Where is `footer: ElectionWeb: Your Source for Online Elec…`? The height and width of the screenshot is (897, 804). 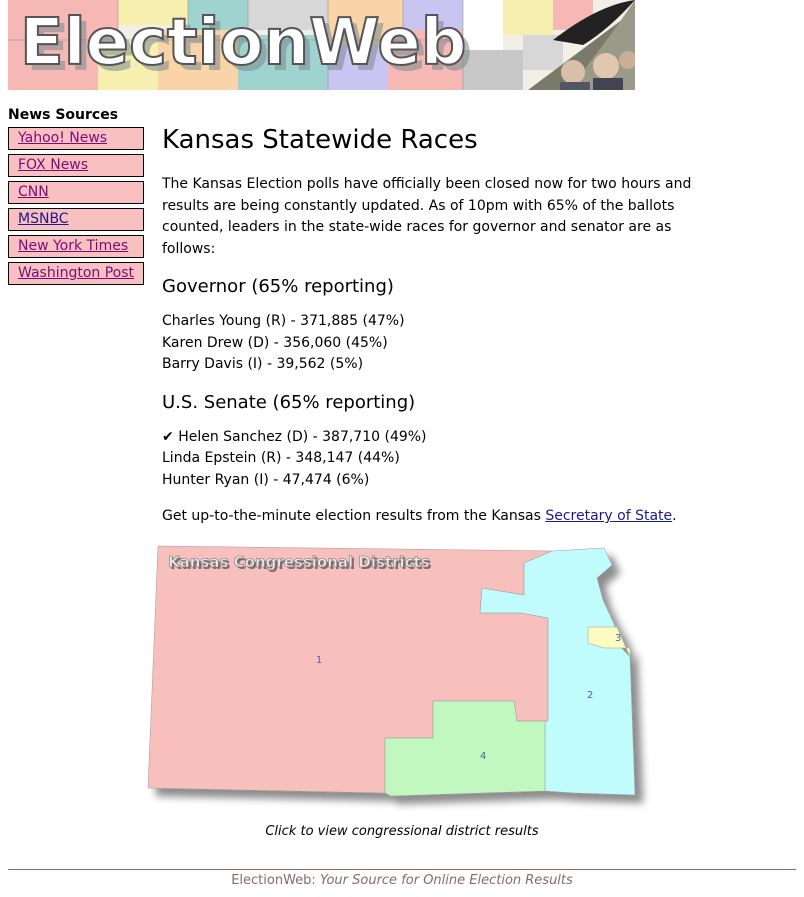
footer: ElectionWeb: Your Source for Online Elec… is located at coordinates (402, 881).